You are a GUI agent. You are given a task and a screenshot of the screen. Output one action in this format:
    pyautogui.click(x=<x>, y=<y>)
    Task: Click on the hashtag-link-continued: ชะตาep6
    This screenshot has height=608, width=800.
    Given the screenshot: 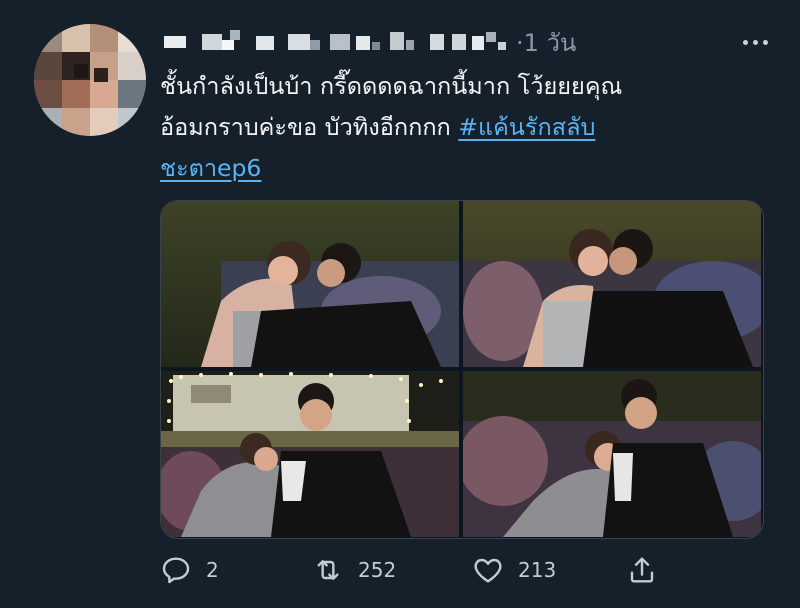 What is the action you would take?
    pyautogui.click(x=210, y=168)
    